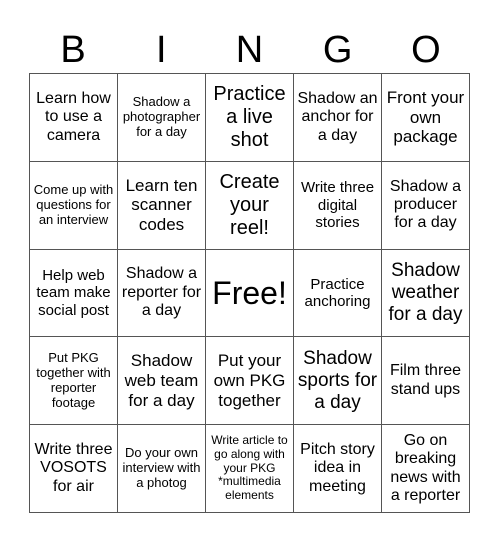 This screenshot has width=500, height=544. What do you see at coordinates (250, 118) in the screenshot?
I see `bingo-cell: Practice a live shot` at bounding box center [250, 118].